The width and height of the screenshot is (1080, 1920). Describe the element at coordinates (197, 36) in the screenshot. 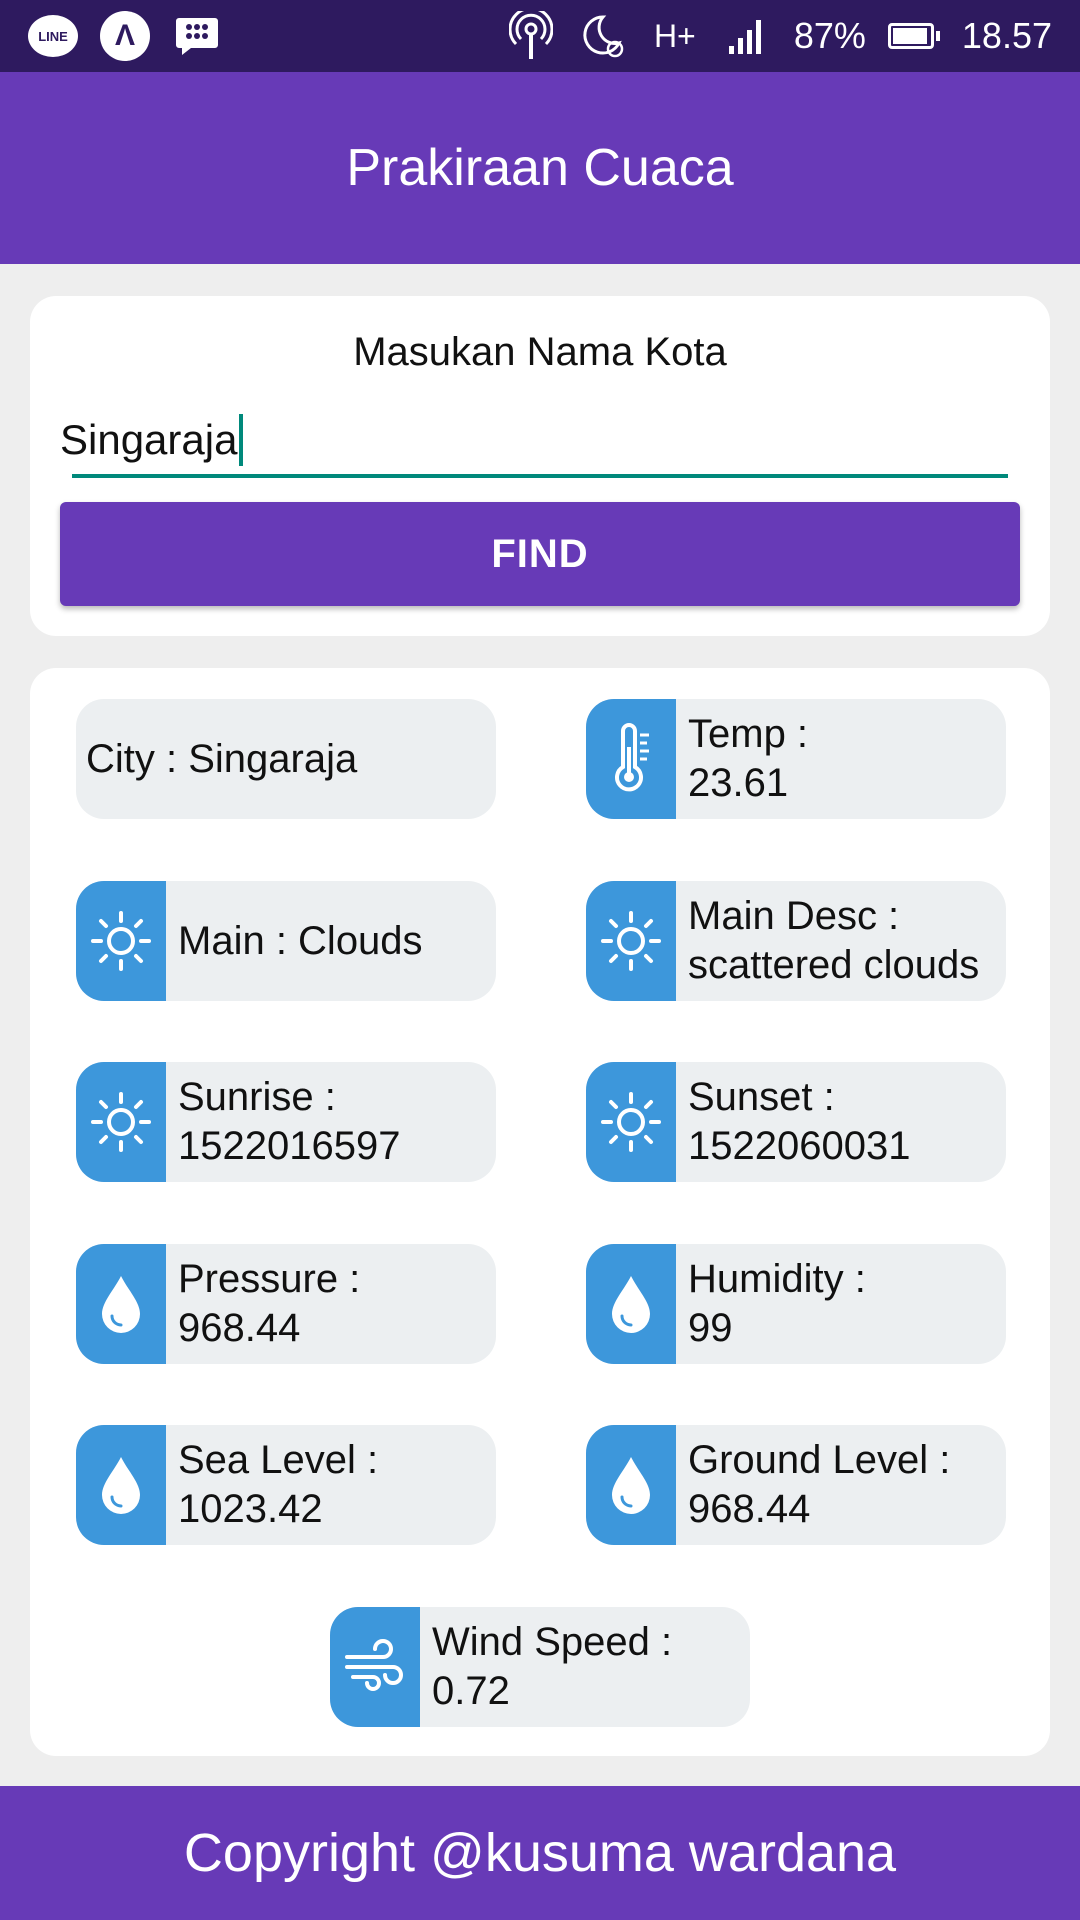

I see `bbm-icon` at that location.